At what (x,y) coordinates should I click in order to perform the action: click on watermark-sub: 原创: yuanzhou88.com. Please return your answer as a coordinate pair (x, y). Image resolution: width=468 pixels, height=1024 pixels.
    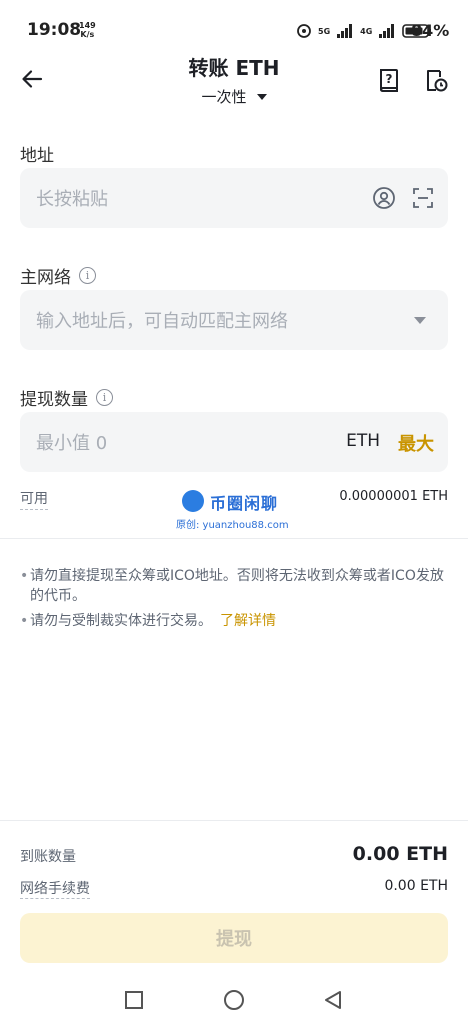
    Looking at the image, I should click on (232, 525).